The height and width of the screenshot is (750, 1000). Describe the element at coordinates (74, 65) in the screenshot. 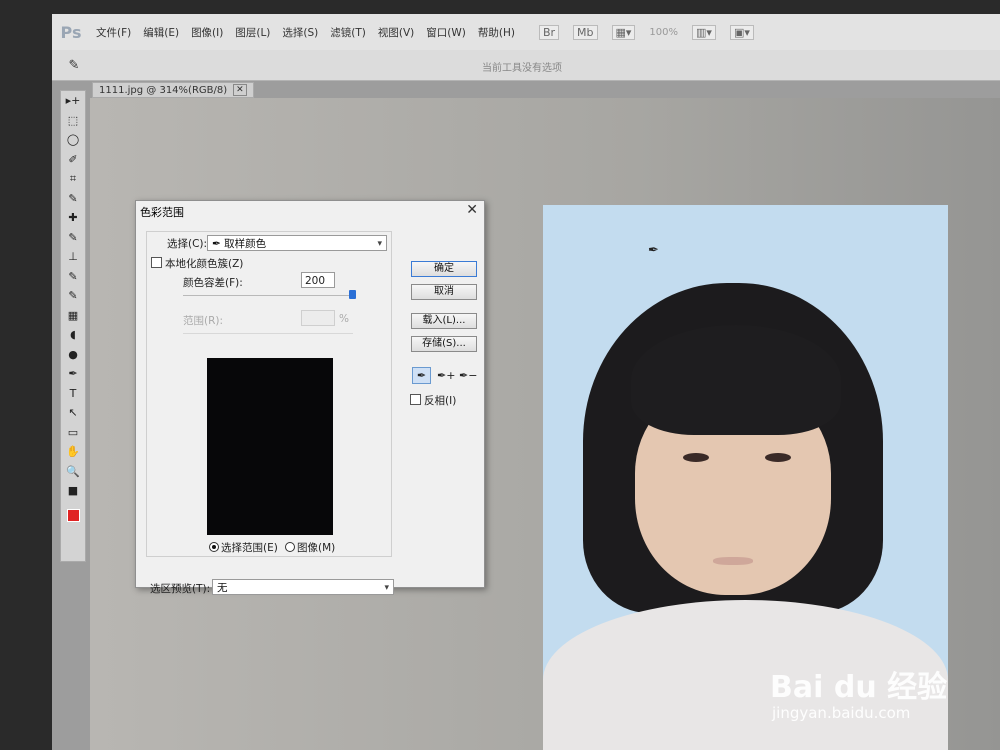

I see `current-tool-icon: ✎` at that location.